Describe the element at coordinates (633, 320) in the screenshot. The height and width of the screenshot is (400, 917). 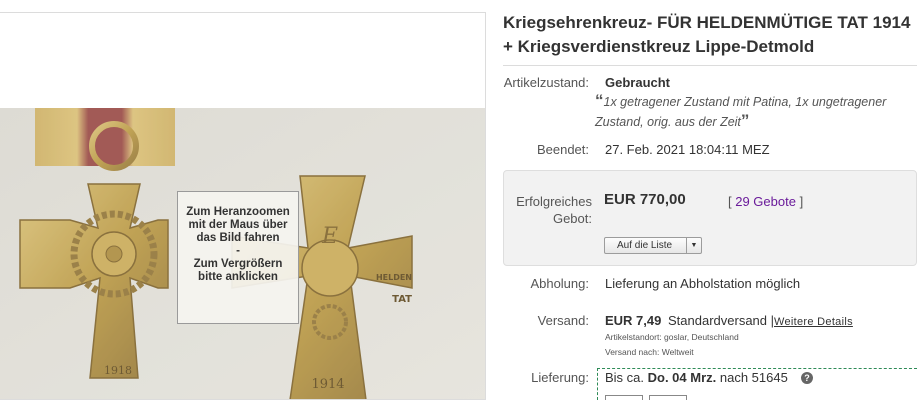
I see `shipping-price: EUR 7,49` at that location.